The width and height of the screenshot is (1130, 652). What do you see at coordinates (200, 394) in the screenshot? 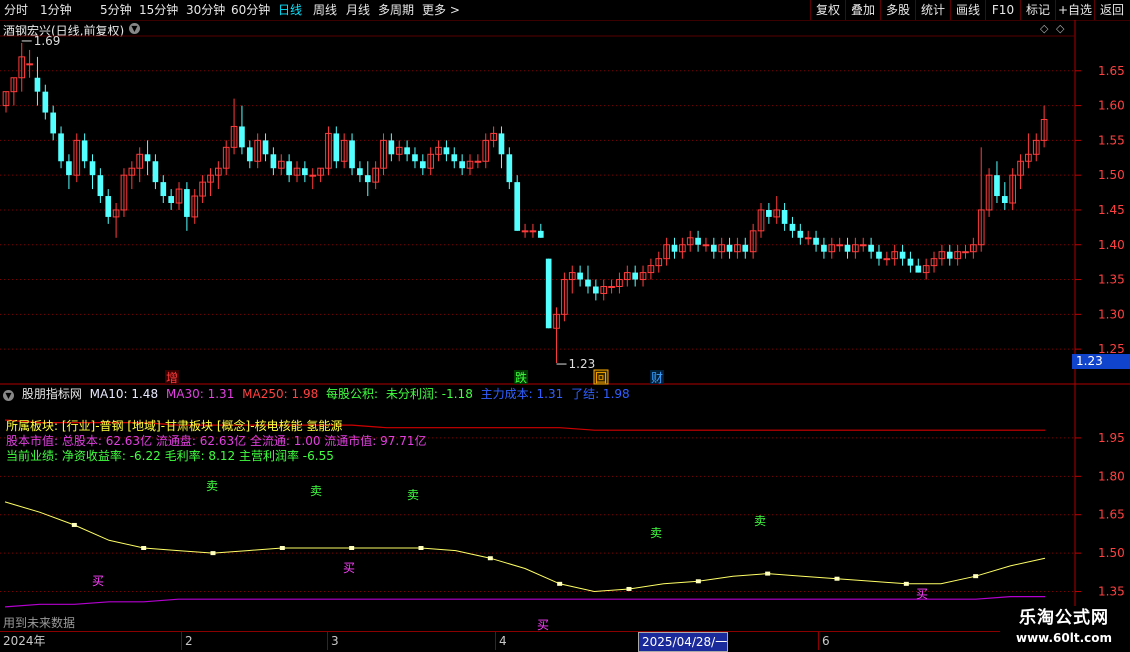
I see `ma30-value: MA30: 1.31` at bounding box center [200, 394].